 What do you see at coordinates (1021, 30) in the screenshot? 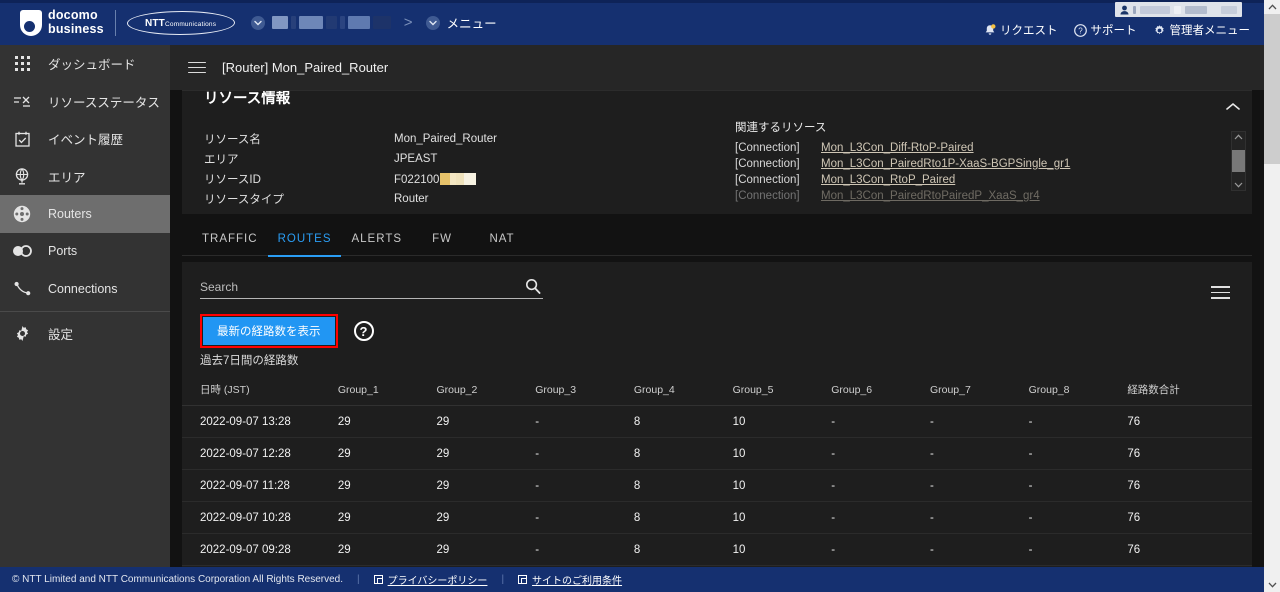
I see `request-link: リクエスト` at bounding box center [1021, 30].